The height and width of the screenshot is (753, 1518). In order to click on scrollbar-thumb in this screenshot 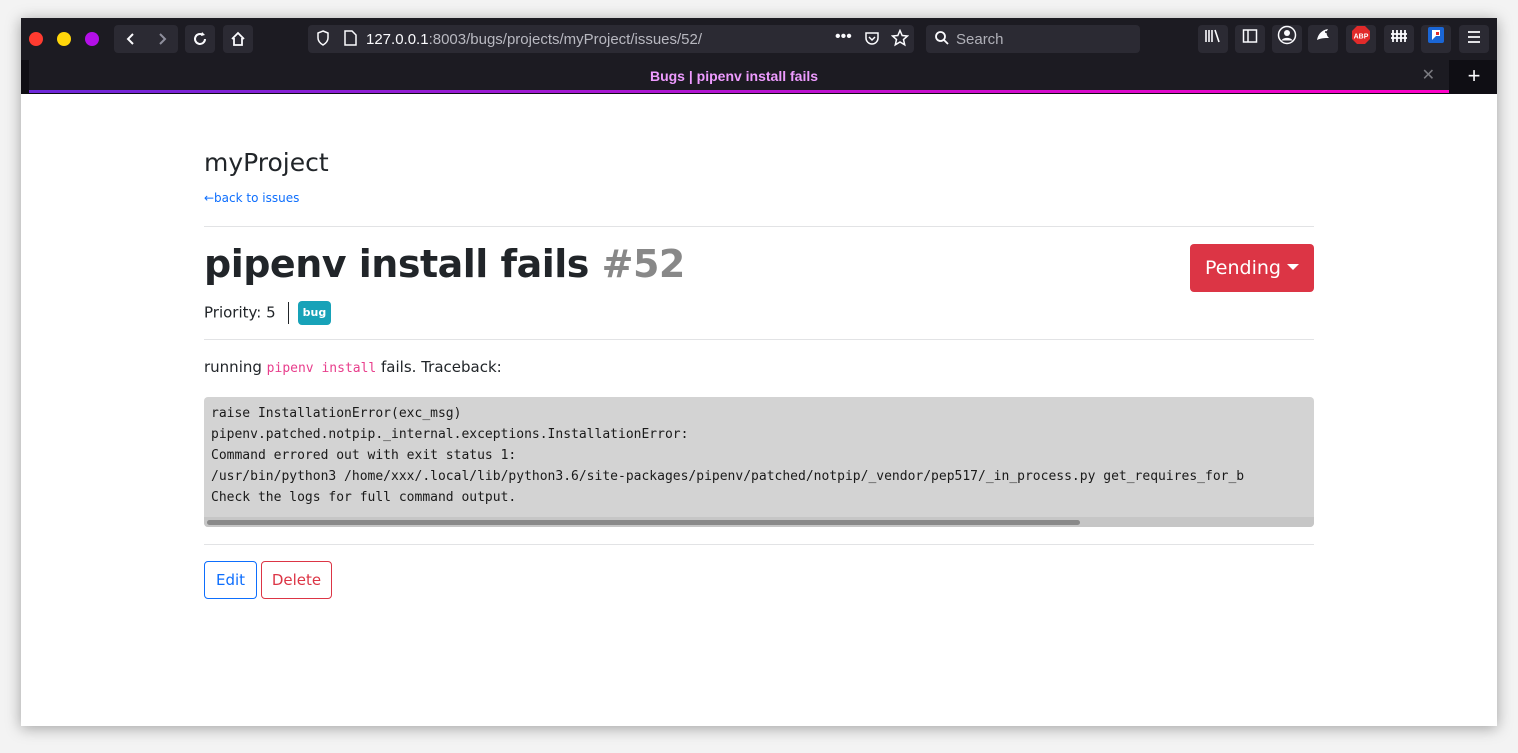, I will do `click(643, 522)`.